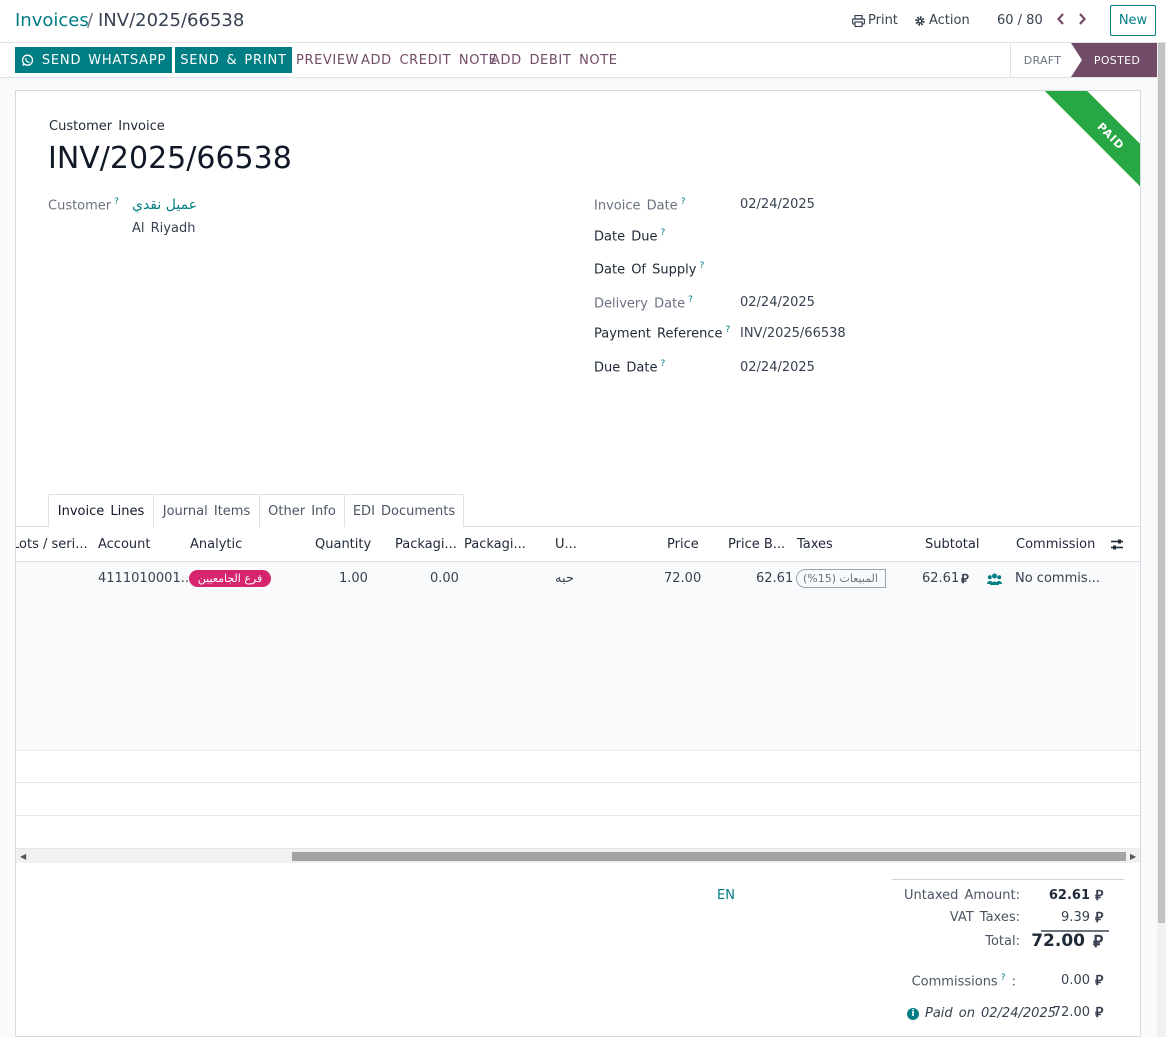 The width and height of the screenshot is (1166, 1037). I want to click on tax-tag: المبيعات (15%), so click(841, 578).